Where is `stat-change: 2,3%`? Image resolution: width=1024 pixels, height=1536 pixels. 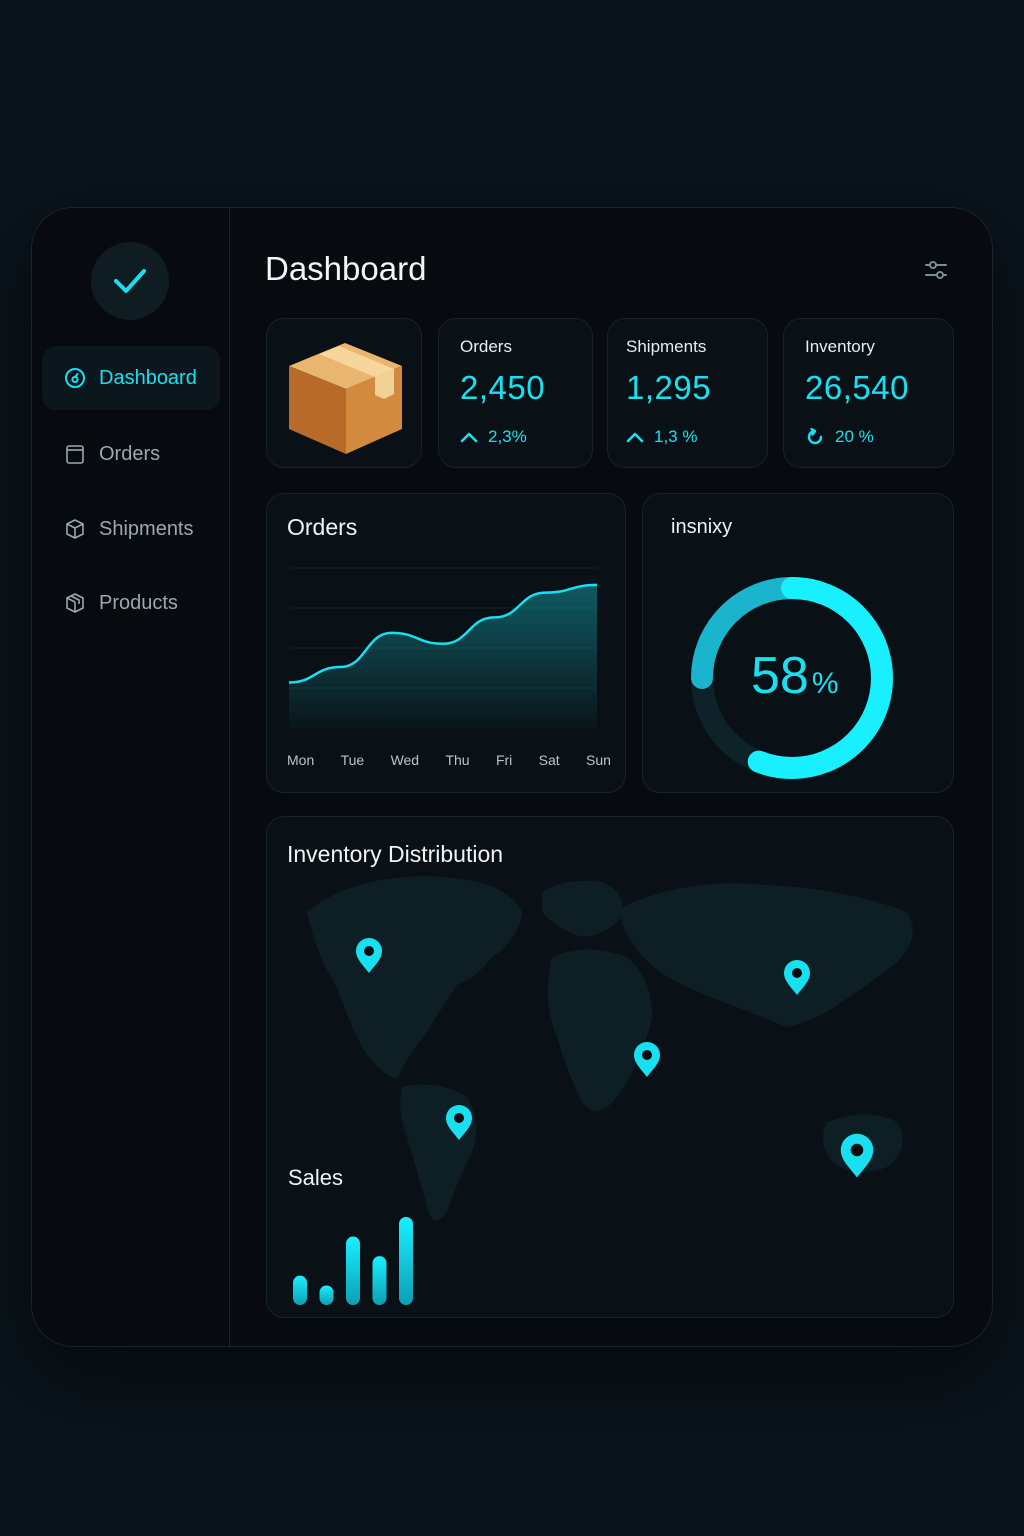
stat-change: 2,3% is located at coordinates (493, 437).